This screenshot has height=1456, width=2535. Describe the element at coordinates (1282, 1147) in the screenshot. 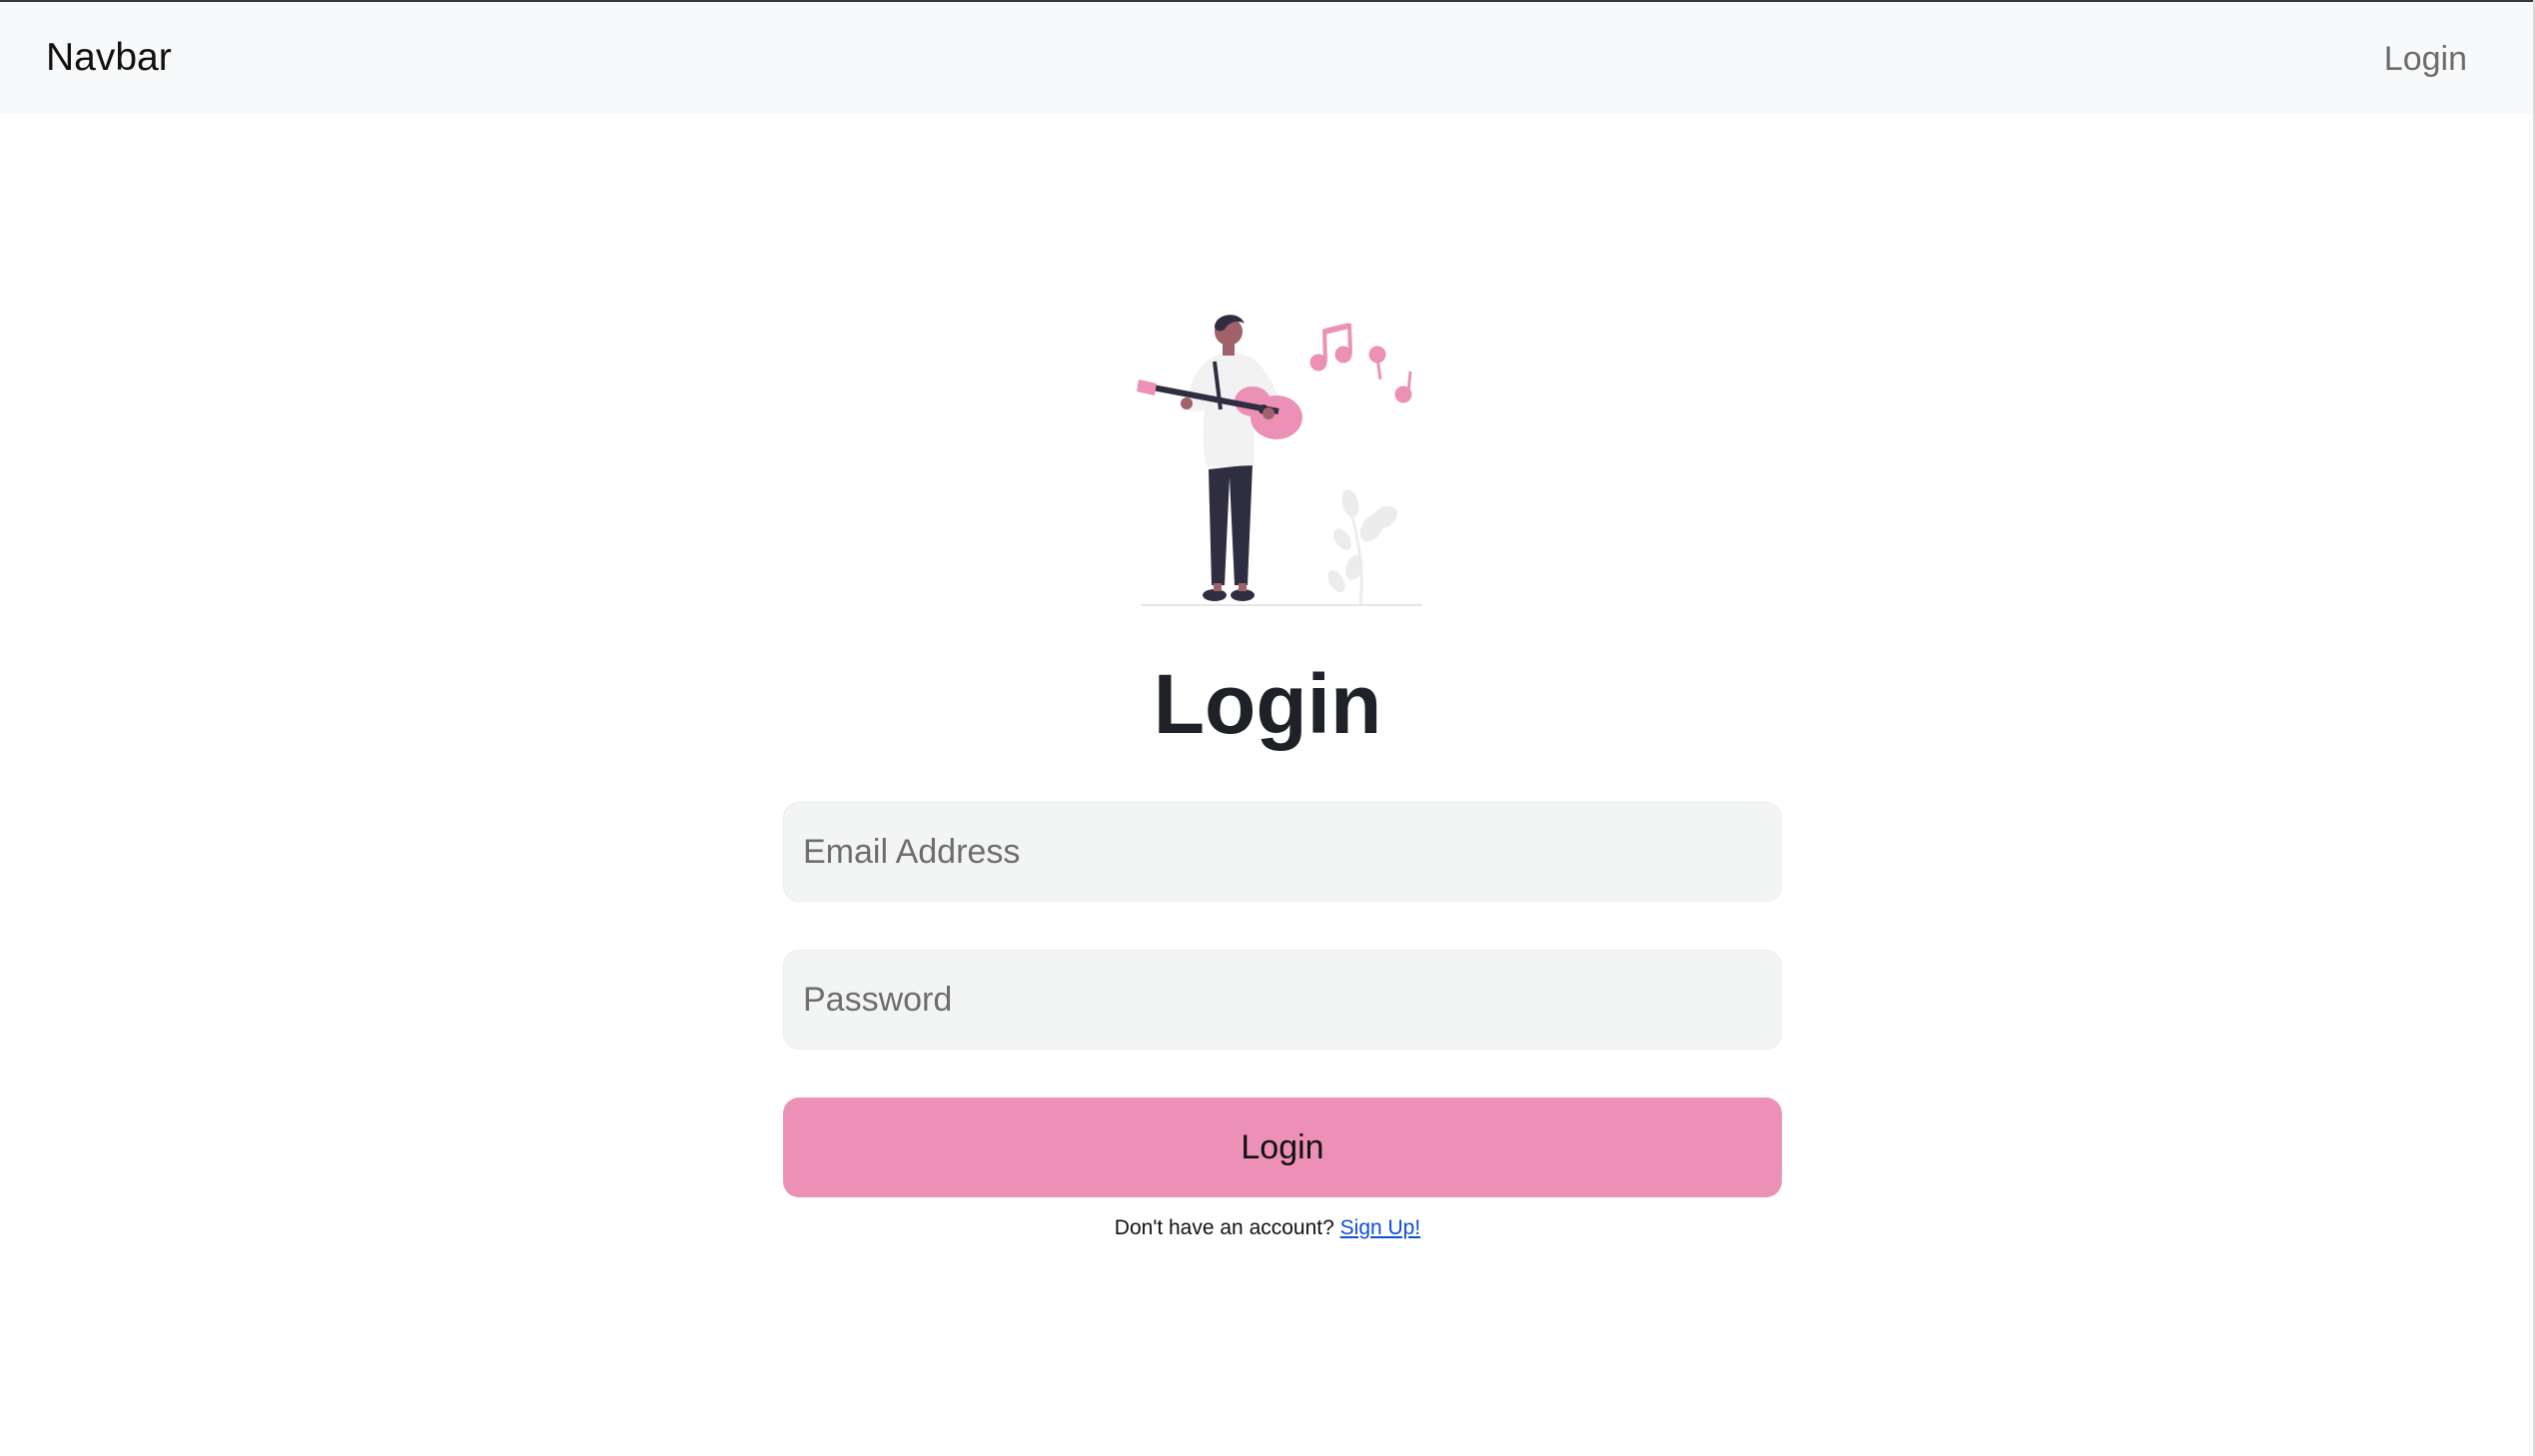

I see `login-button: Login` at that location.